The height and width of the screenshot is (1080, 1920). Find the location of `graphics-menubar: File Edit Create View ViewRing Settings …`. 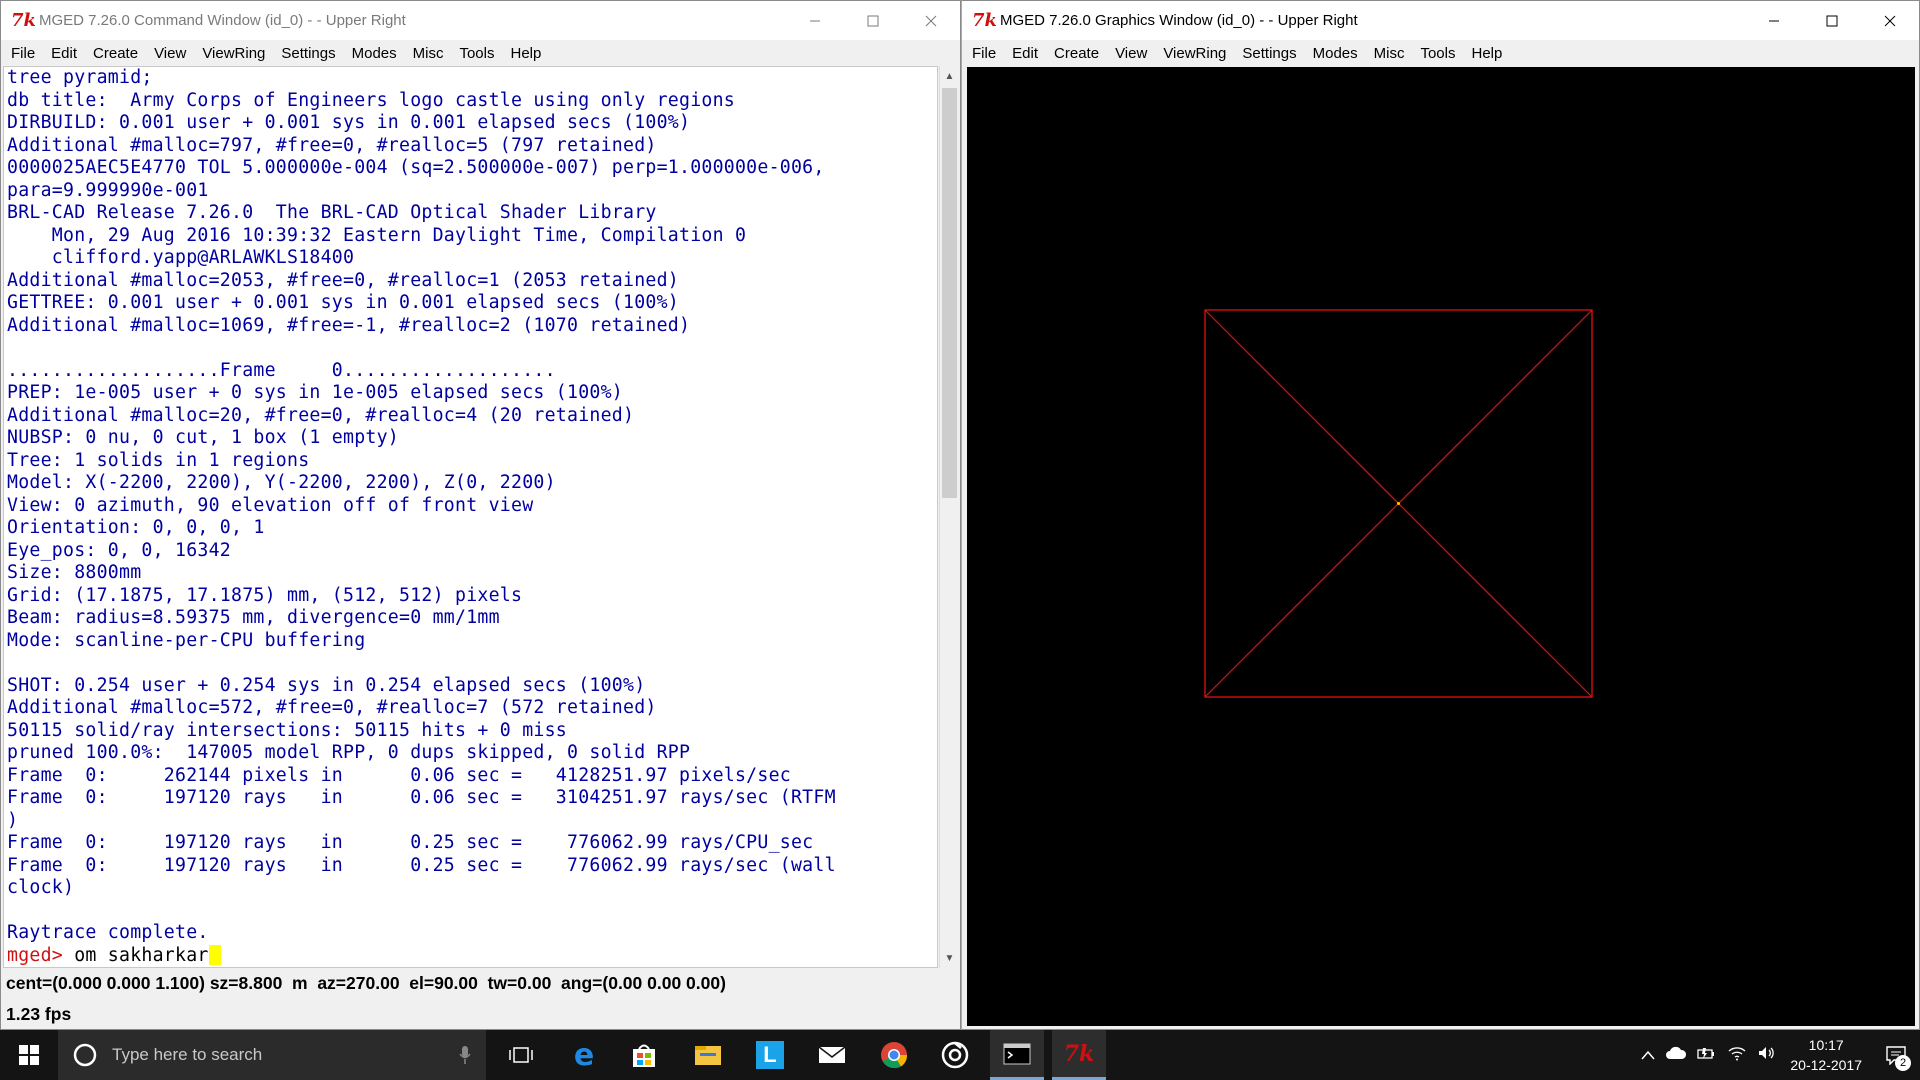

graphics-menubar: File Edit Create View ViewRing Settings … is located at coordinates (1440, 53).